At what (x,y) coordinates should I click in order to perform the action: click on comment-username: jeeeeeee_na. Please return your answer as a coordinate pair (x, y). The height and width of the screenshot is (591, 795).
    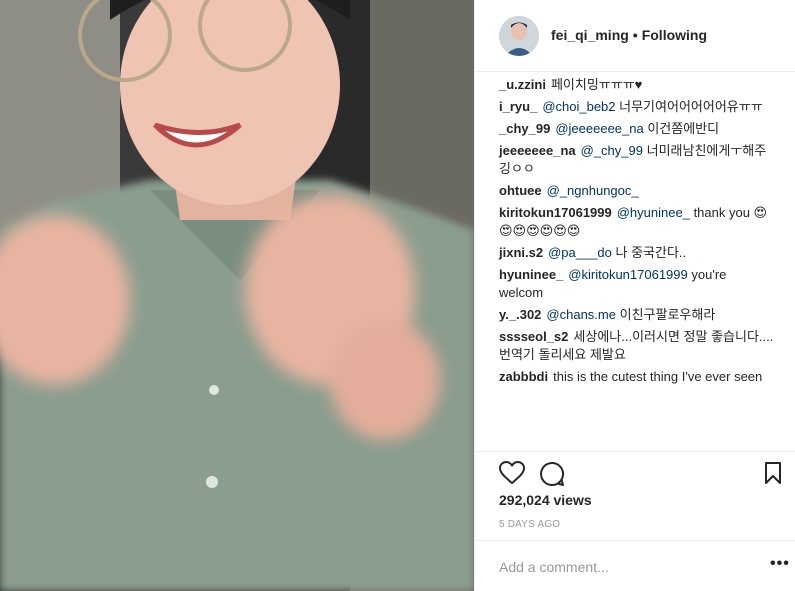
    Looking at the image, I should click on (537, 150).